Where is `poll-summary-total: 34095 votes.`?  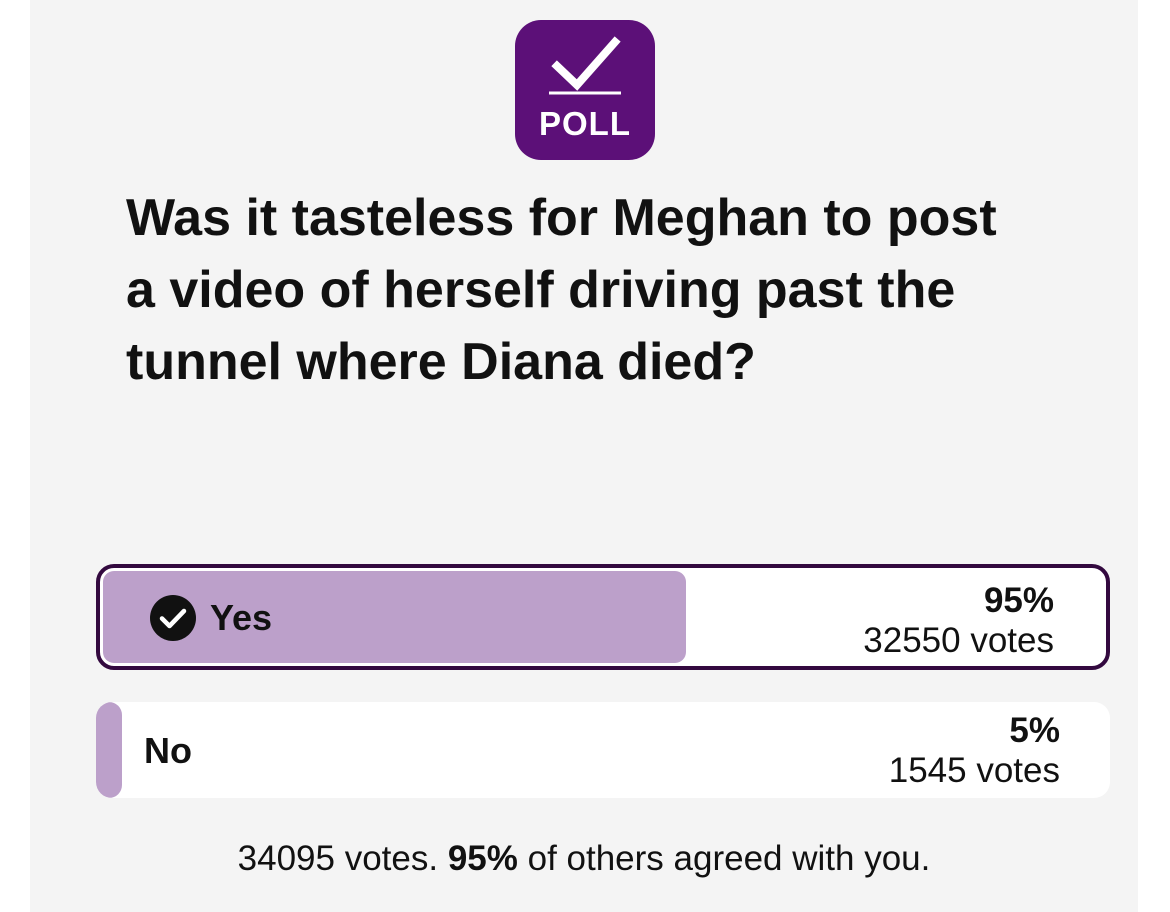 poll-summary-total: 34095 votes. is located at coordinates (338, 858).